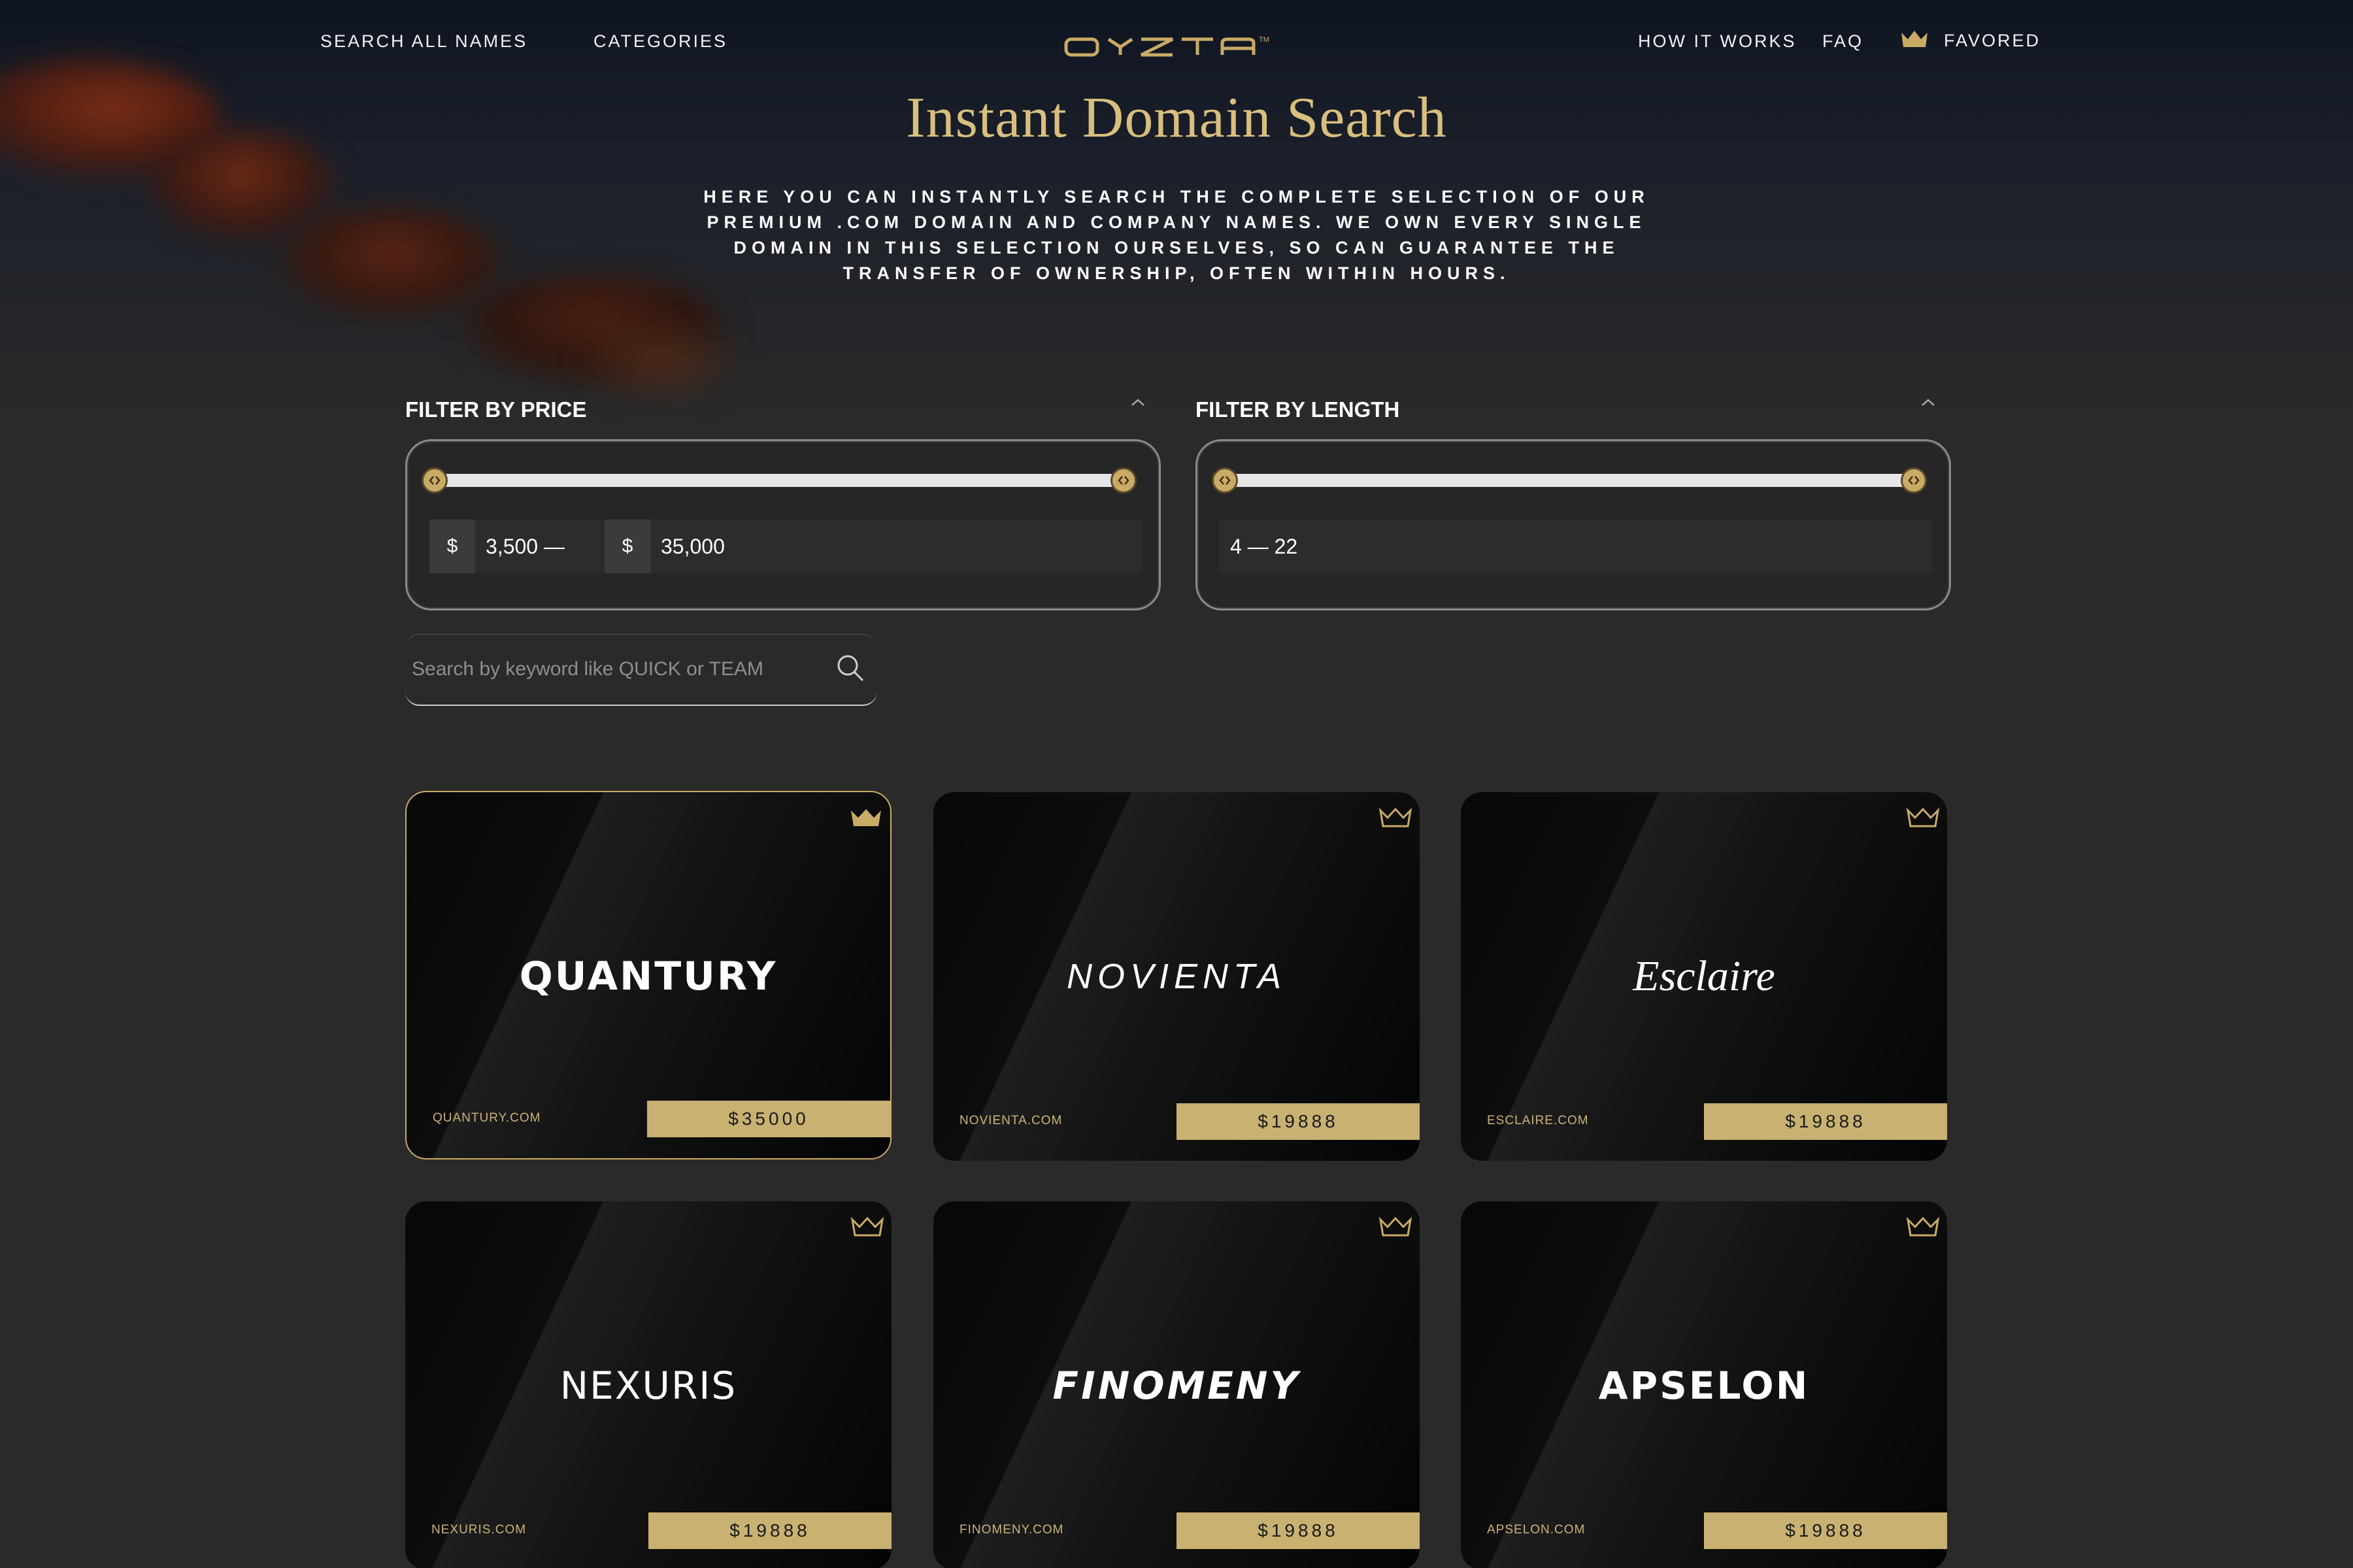  I want to click on price-filter: FILTER BY PRICE $ 3,500 — $ 35,000, so click(783, 501).